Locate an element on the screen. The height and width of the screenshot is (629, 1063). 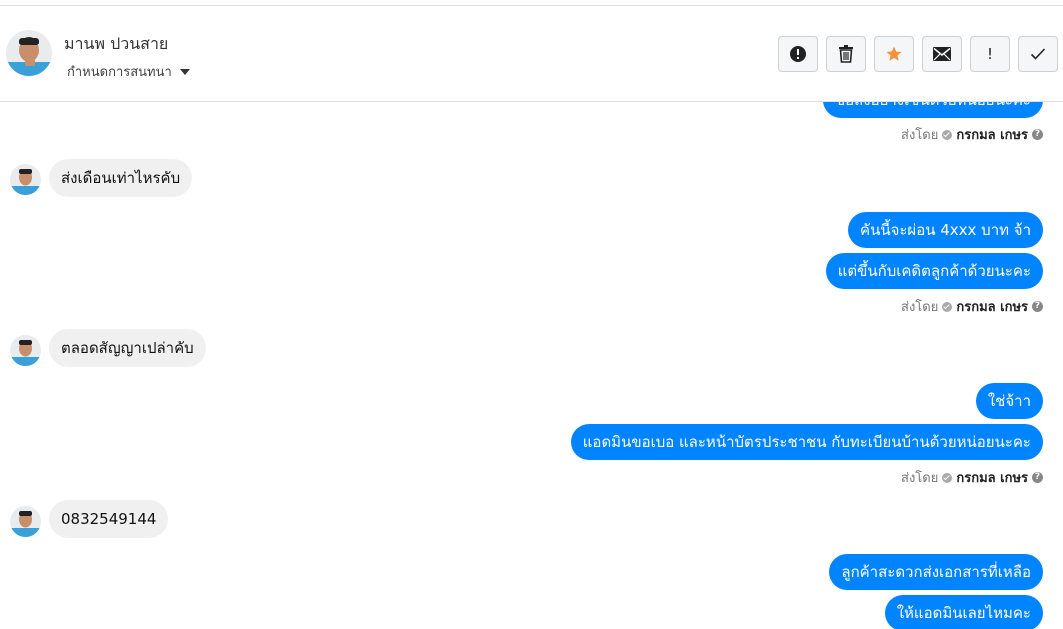
envelope-icon is located at coordinates (942, 54).